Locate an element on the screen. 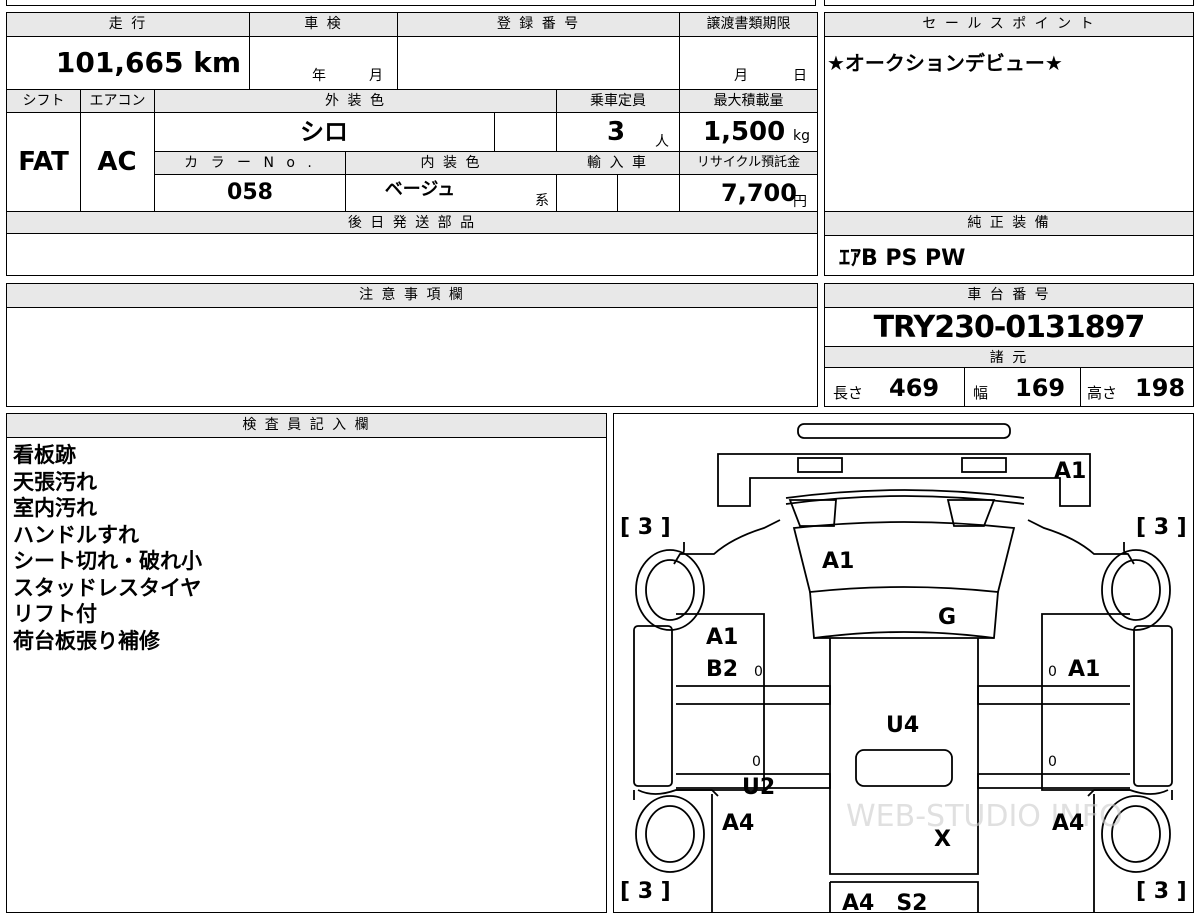  sales-point-label: セ ー ル ス ポ イ ン ト is located at coordinates (1009, 25).